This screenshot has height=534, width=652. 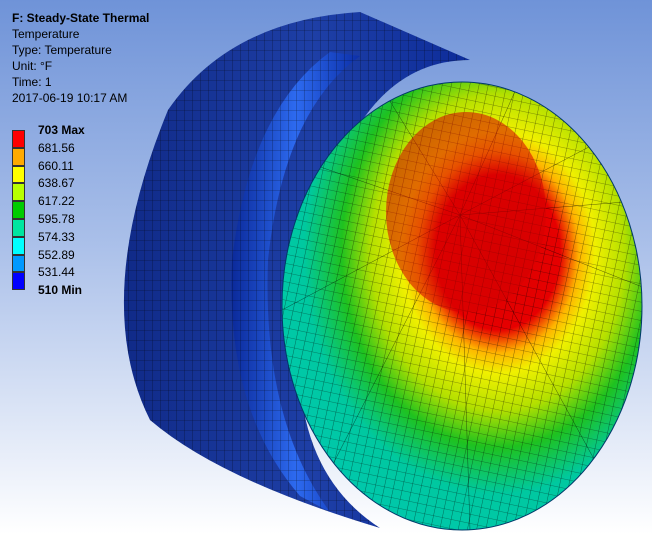 I want to click on analysis-title: F: Steady-State Thermal, so click(x=81, y=18).